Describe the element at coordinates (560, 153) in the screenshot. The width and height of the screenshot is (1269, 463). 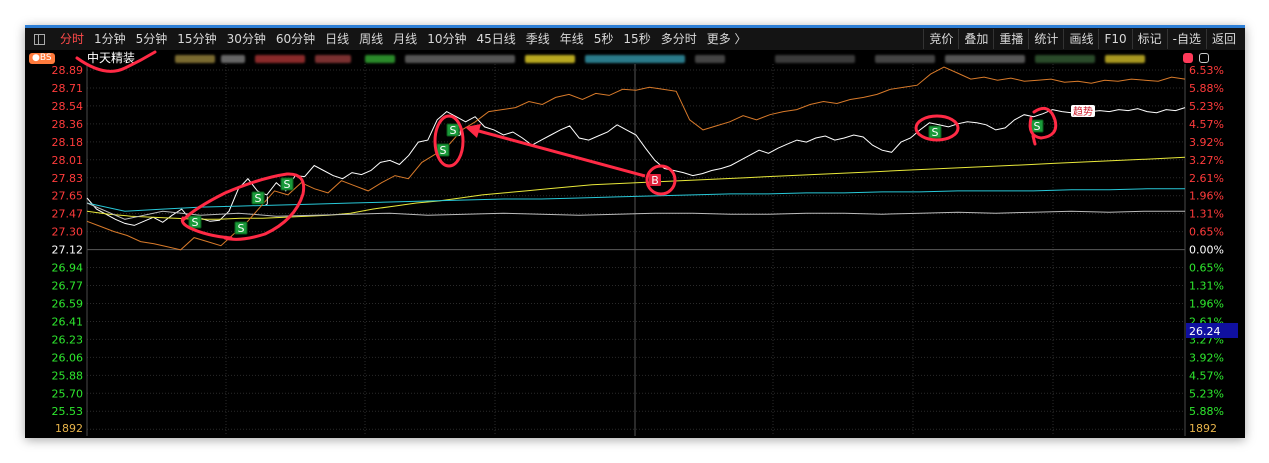
I see `annotation-arrow-line` at that location.